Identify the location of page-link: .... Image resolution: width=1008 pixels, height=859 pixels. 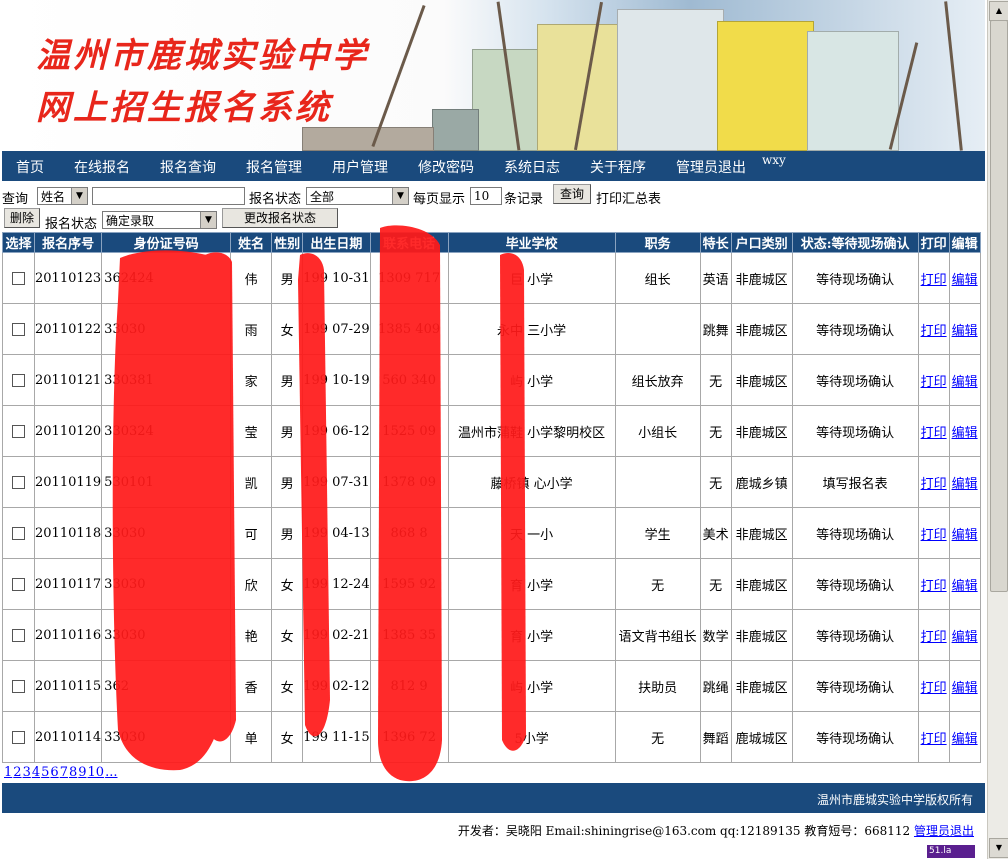
(111, 772).